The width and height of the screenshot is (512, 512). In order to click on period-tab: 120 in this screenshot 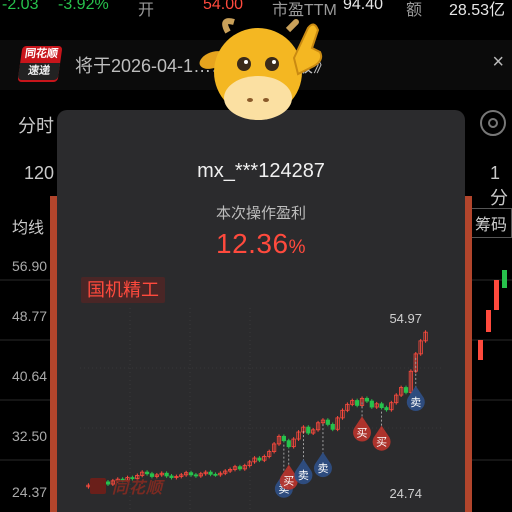, I will do `click(39, 173)`.